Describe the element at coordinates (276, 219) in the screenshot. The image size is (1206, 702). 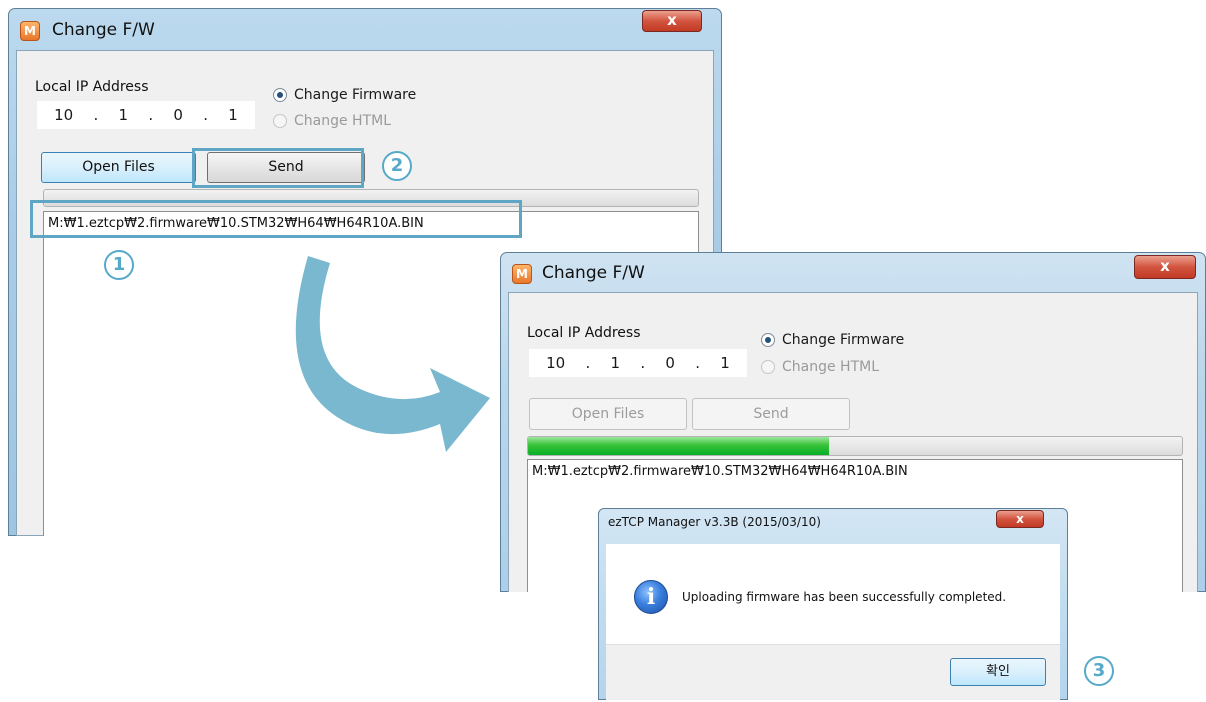
I see `highlight-box-file-path` at that location.